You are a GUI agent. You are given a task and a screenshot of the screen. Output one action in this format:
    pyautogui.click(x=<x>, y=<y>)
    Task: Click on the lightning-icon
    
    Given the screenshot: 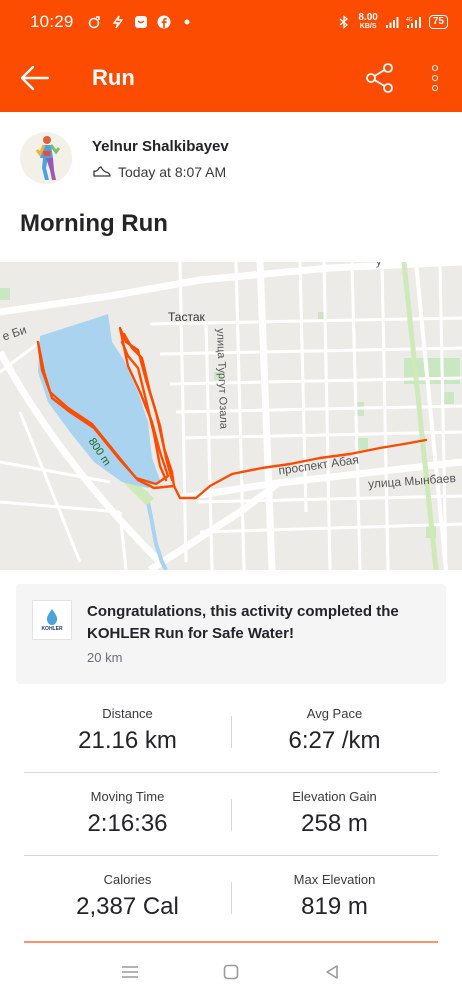 What is the action you would take?
    pyautogui.click(x=117, y=22)
    